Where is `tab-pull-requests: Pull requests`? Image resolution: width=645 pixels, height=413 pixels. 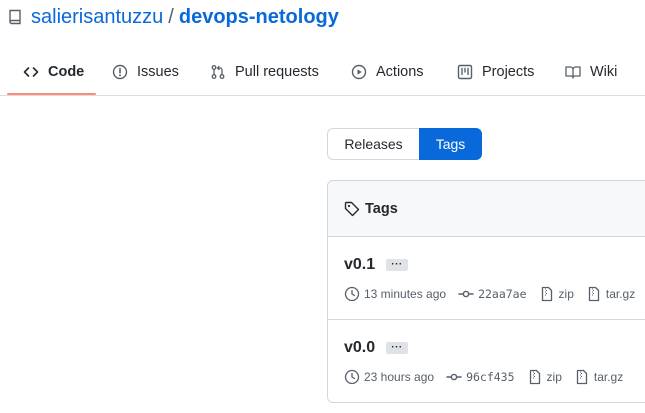
tab-pull-requests: Pull requests is located at coordinates (264, 72).